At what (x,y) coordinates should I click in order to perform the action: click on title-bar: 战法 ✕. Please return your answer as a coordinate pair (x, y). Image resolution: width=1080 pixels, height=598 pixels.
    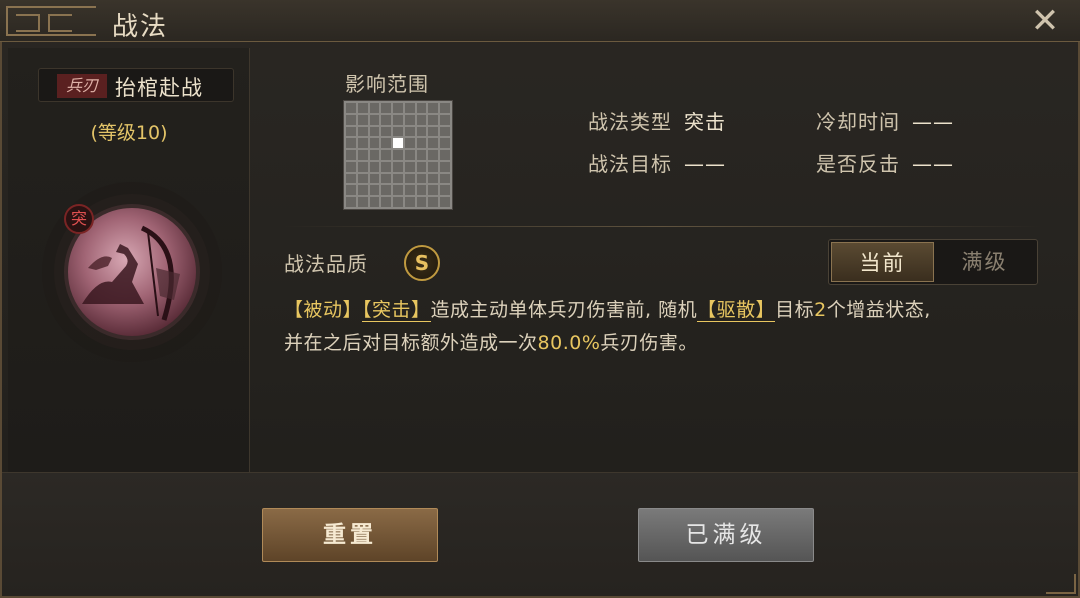
    Looking at the image, I should click on (540, 21).